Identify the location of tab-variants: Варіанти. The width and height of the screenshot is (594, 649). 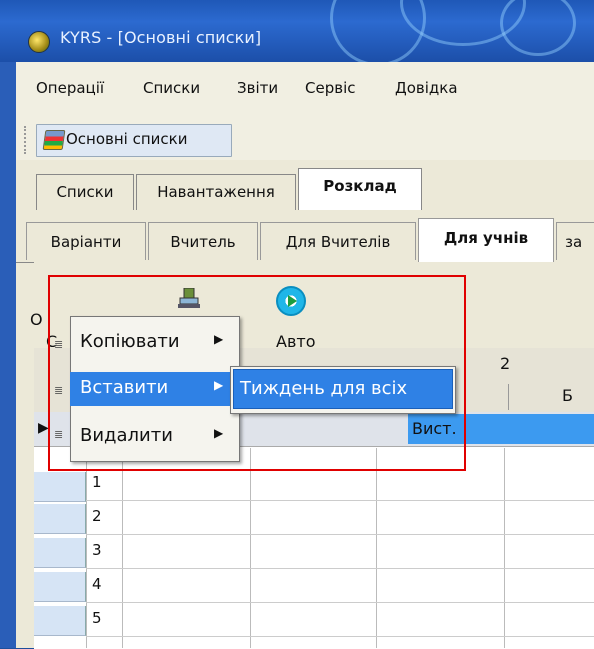
(86, 241).